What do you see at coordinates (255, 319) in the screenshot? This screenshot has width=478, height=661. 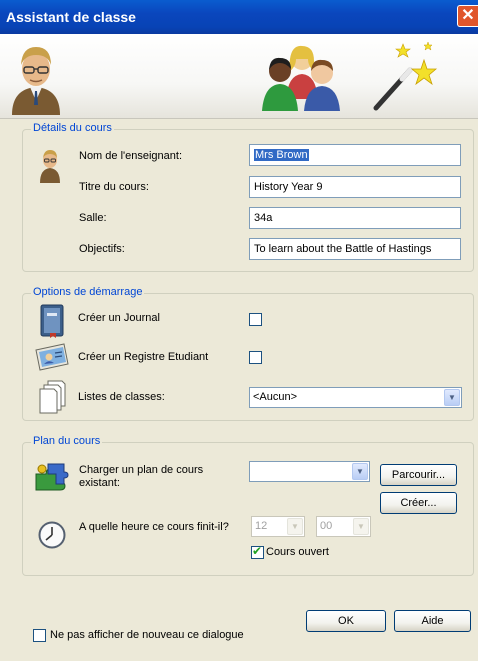 I see `create-journal-checkbox` at bounding box center [255, 319].